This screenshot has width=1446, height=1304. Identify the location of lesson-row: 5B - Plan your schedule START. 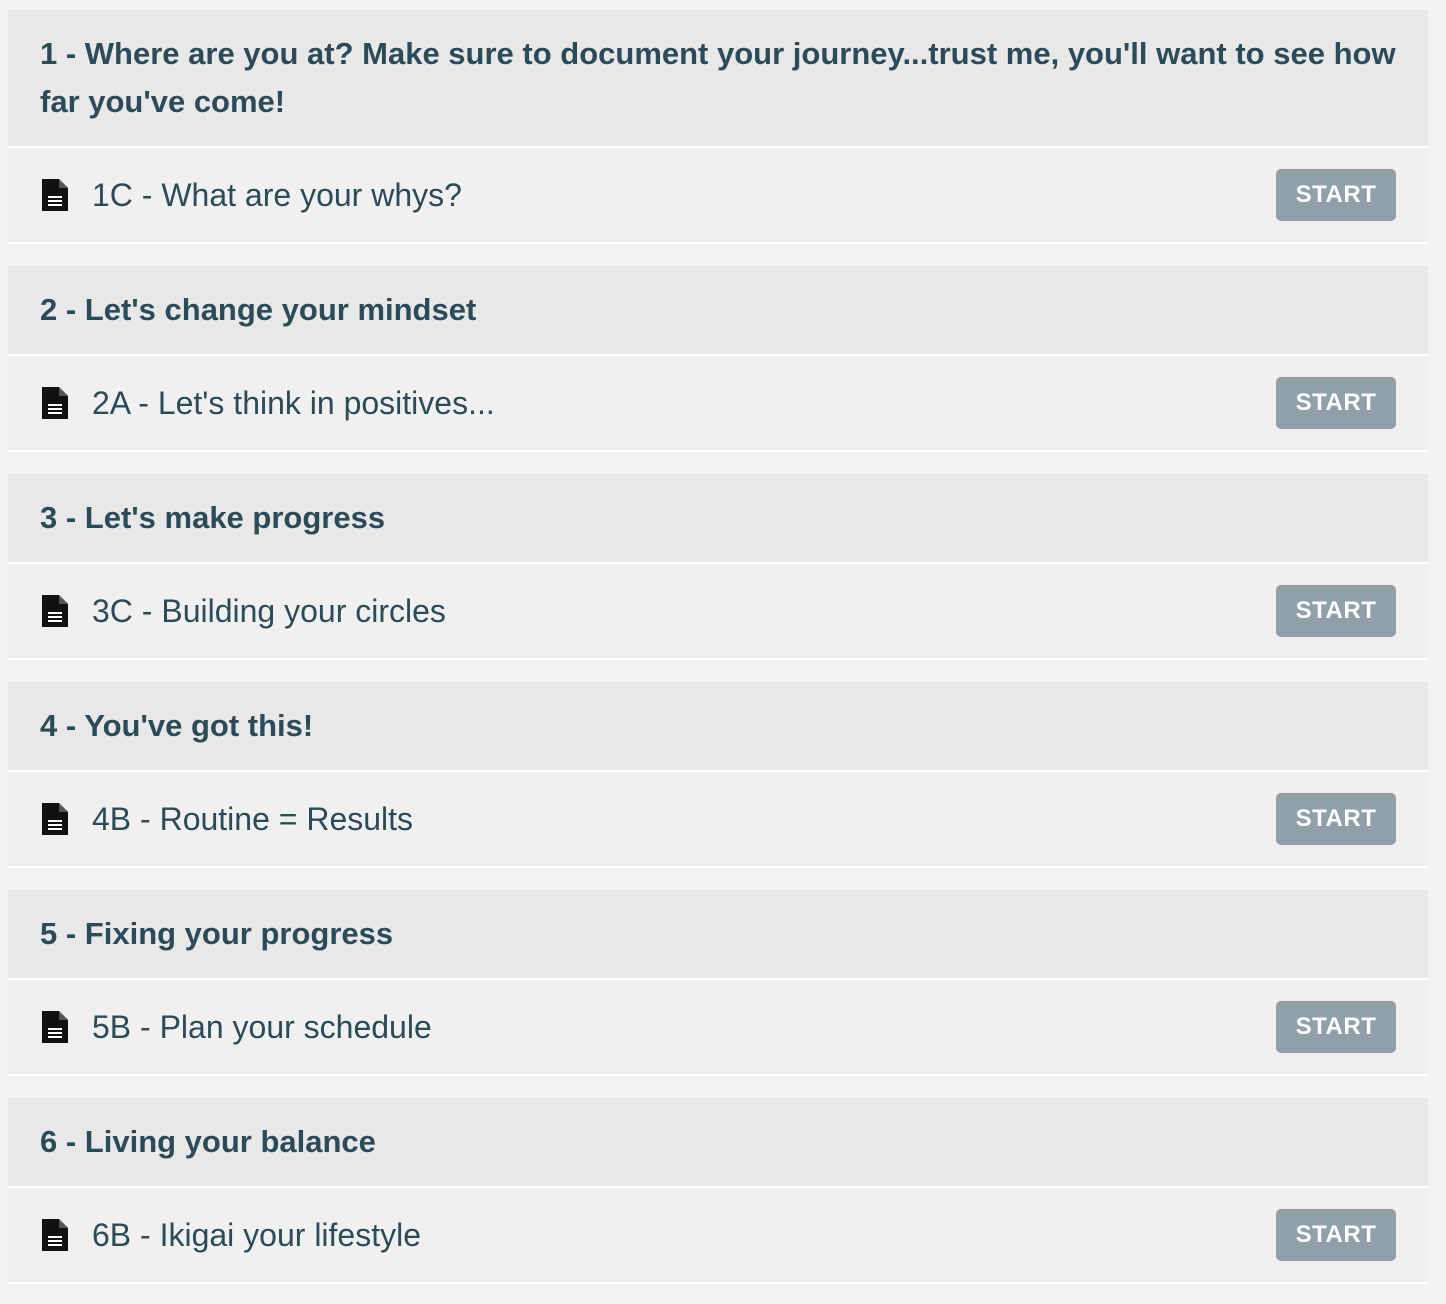
(718, 1028).